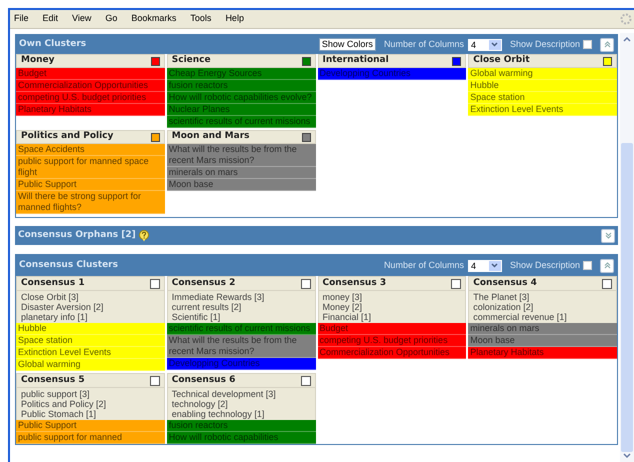  Describe the element at coordinates (347, 44) in the screenshot. I see `show-colors-button: Show Colors` at that location.